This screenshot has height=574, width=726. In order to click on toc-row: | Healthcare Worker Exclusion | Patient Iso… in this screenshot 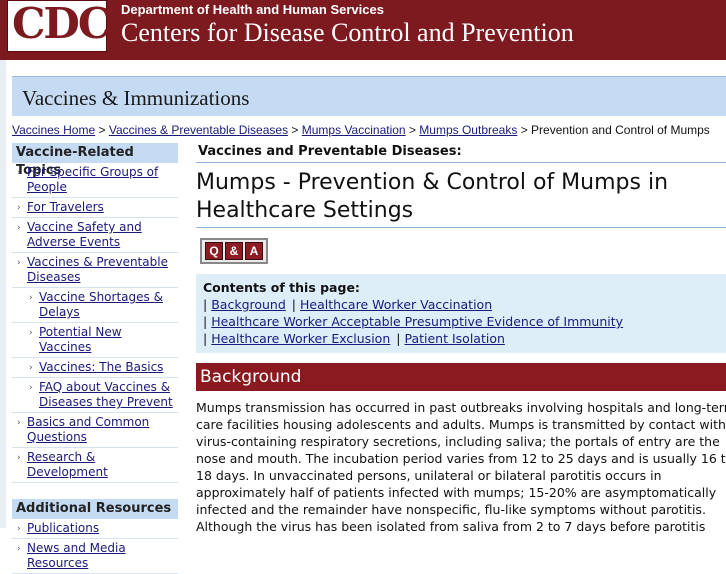, I will do `click(464, 338)`.